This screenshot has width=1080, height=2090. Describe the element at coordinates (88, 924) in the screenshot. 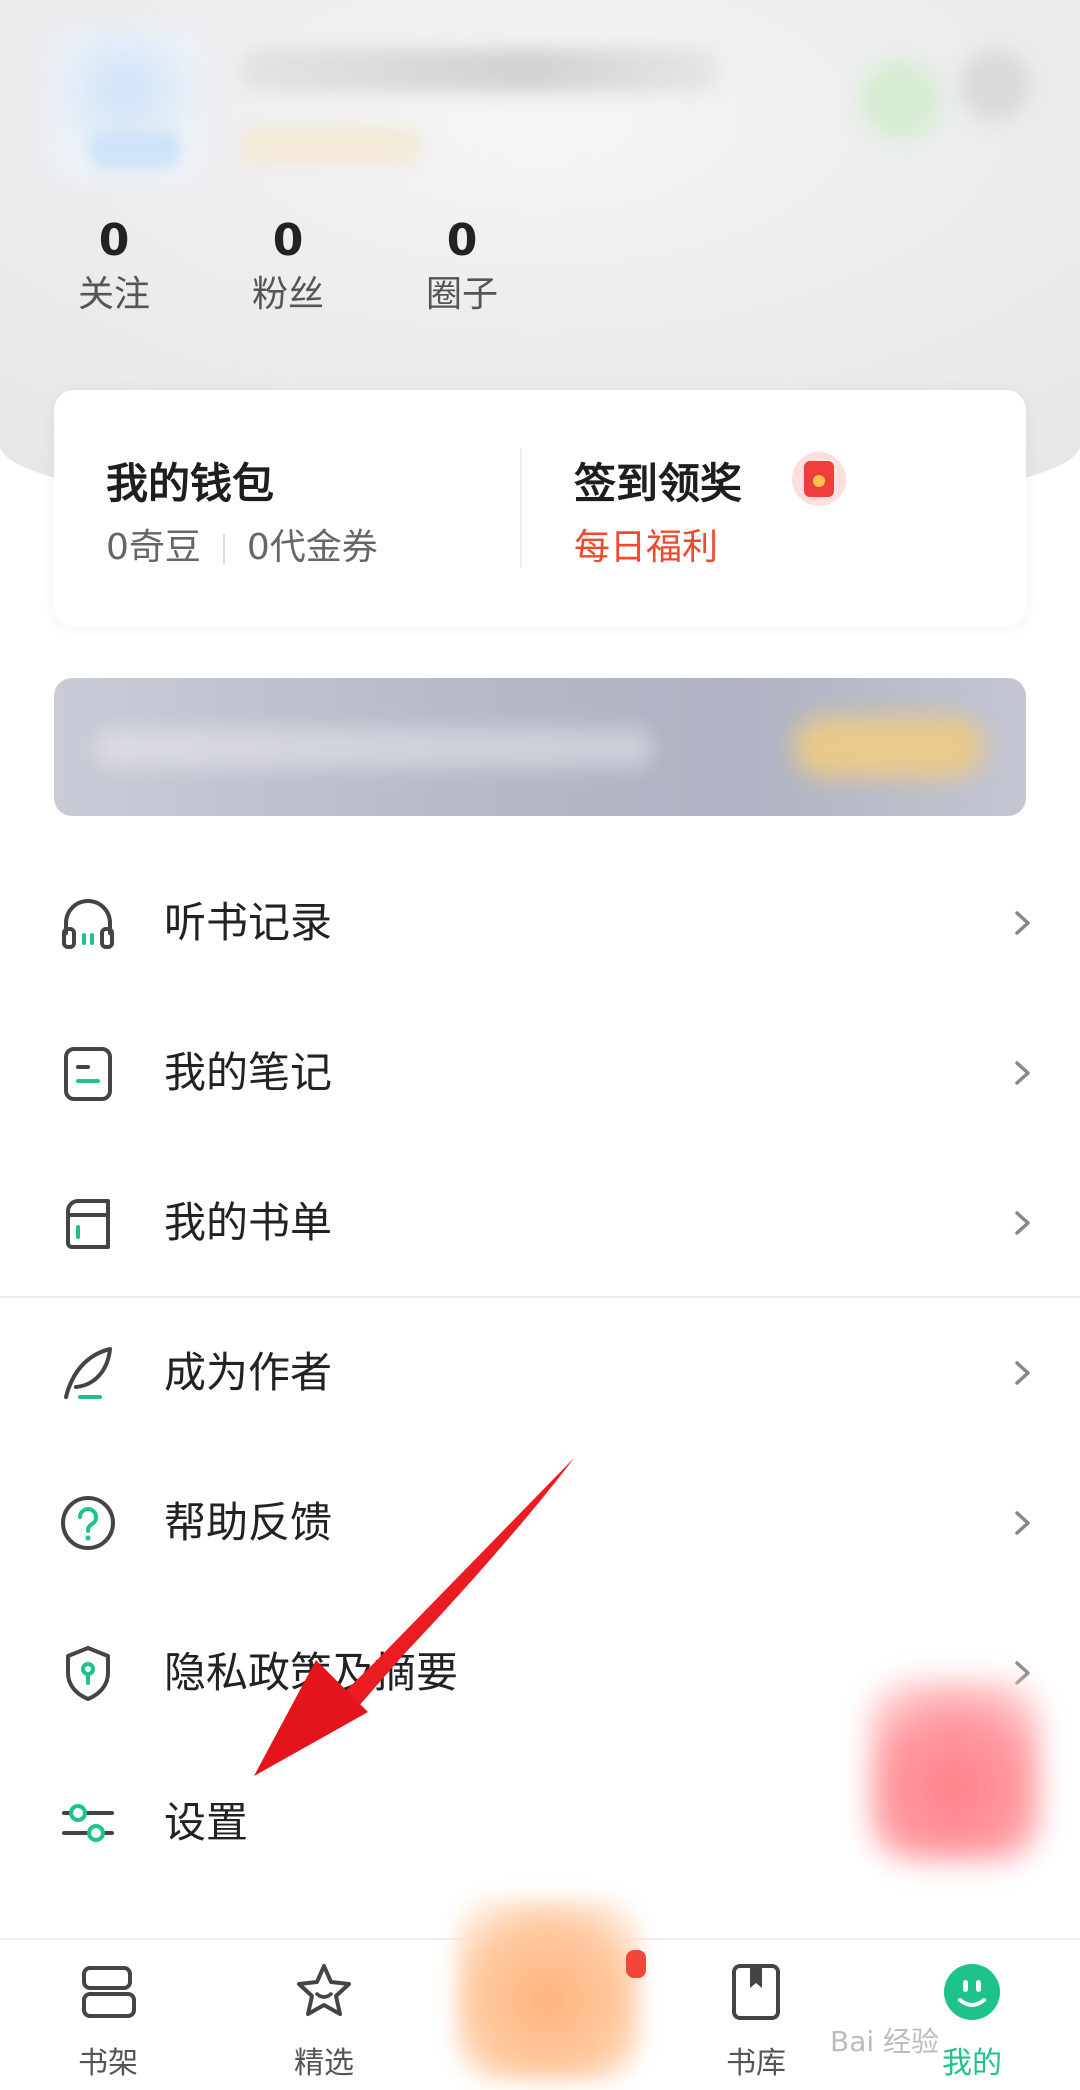

I see `headphones-icon` at that location.